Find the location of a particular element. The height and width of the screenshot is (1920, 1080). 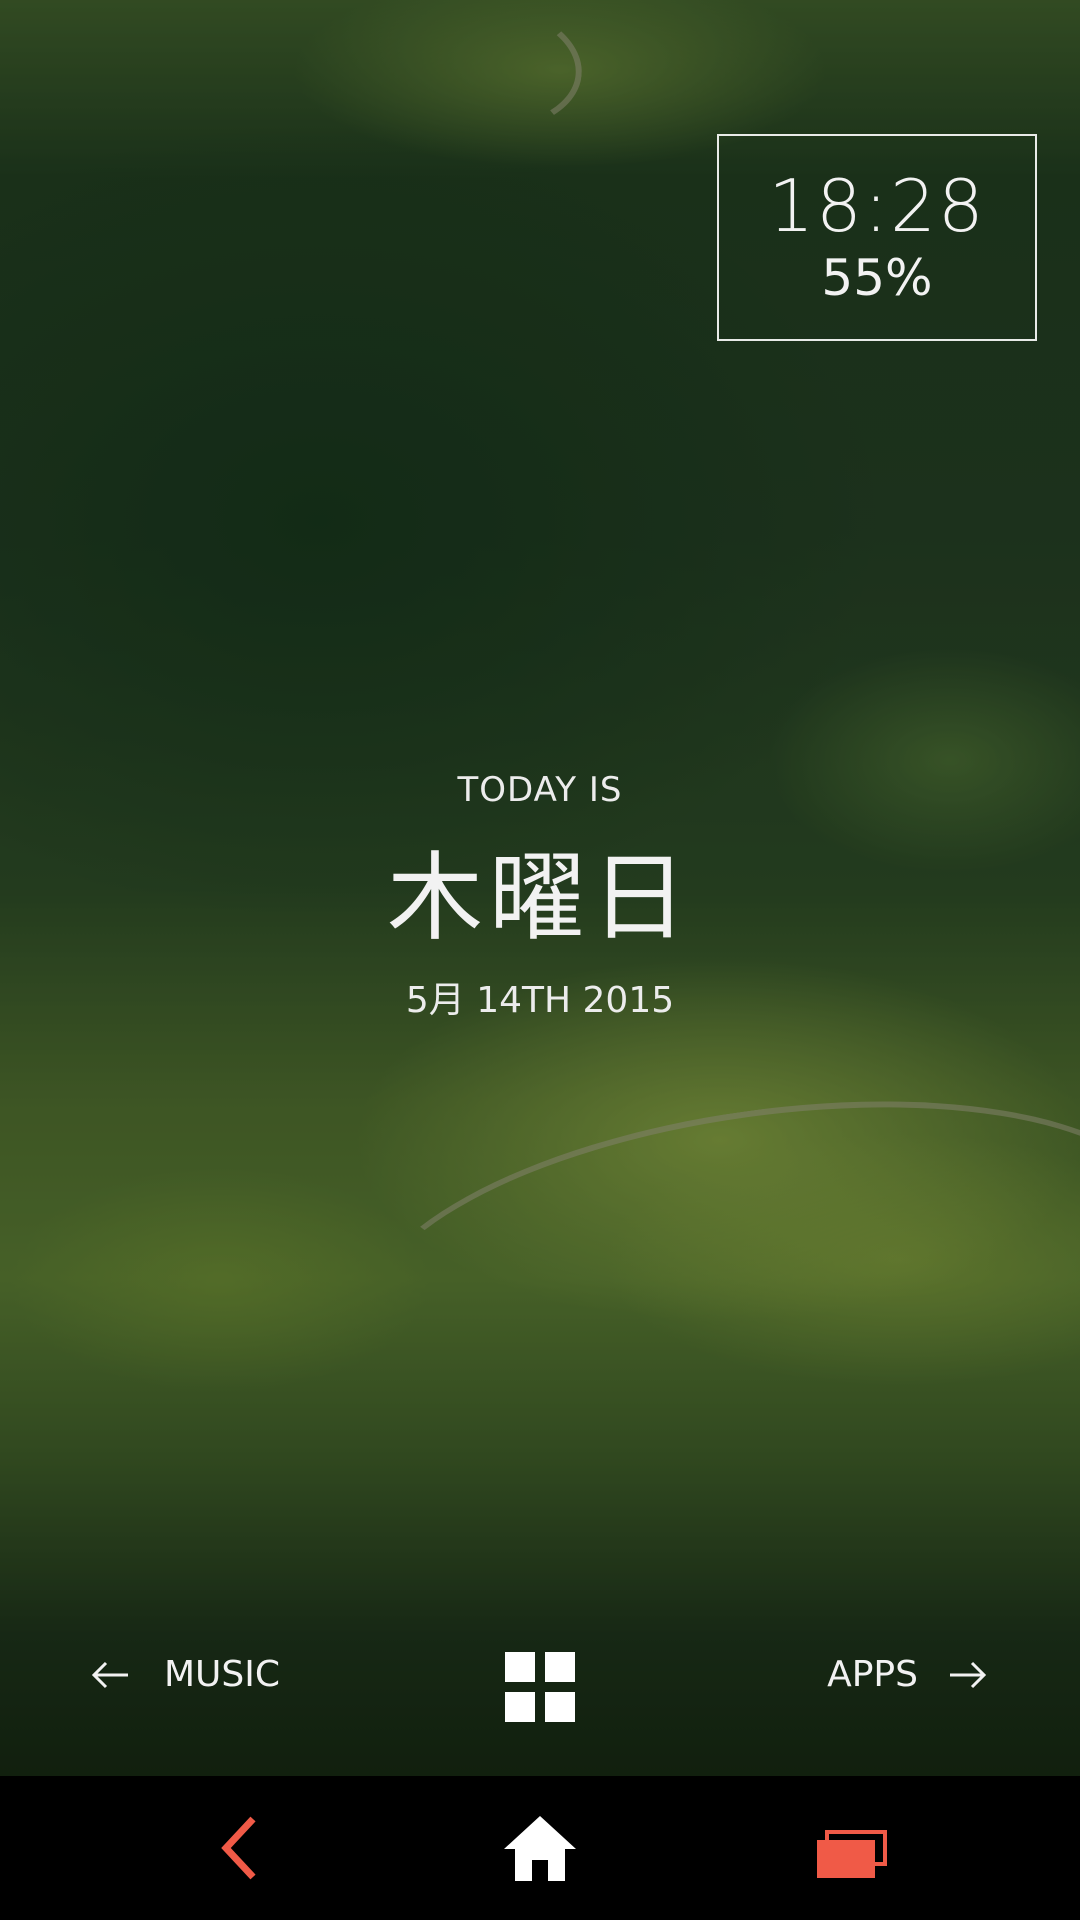

recents-icon is located at coordinates (852, 1854).